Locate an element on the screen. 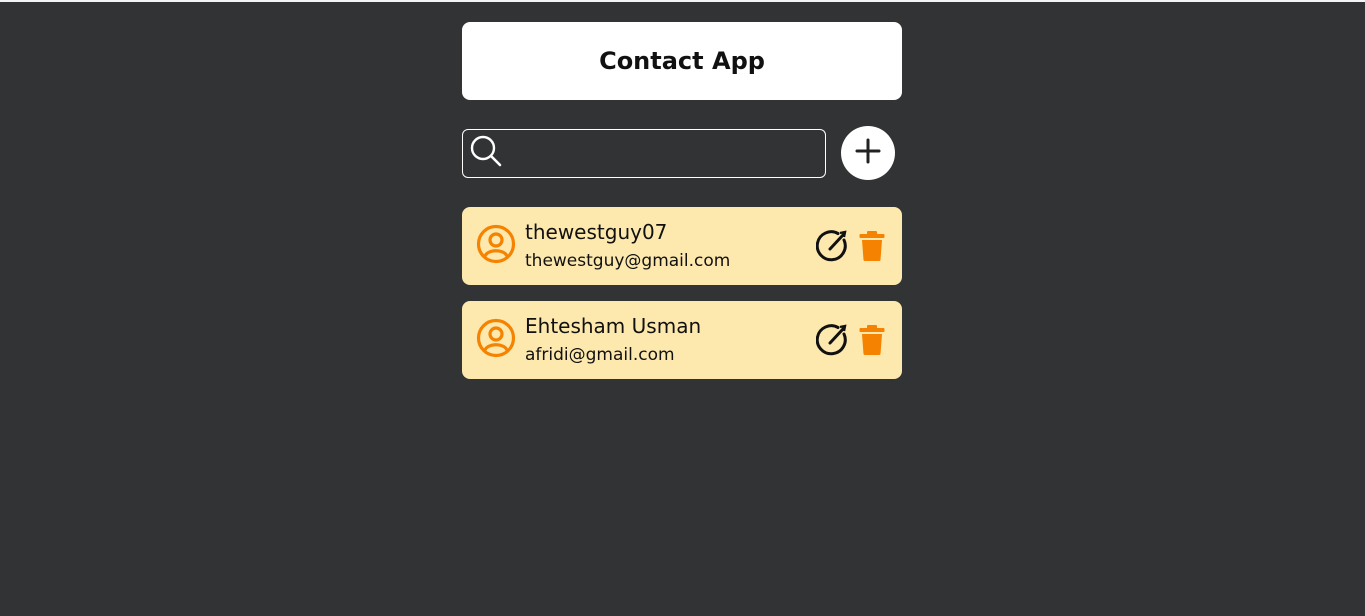 This screenshot has width=1365, height=616. plus-icon is located at coordinates (868, 153).